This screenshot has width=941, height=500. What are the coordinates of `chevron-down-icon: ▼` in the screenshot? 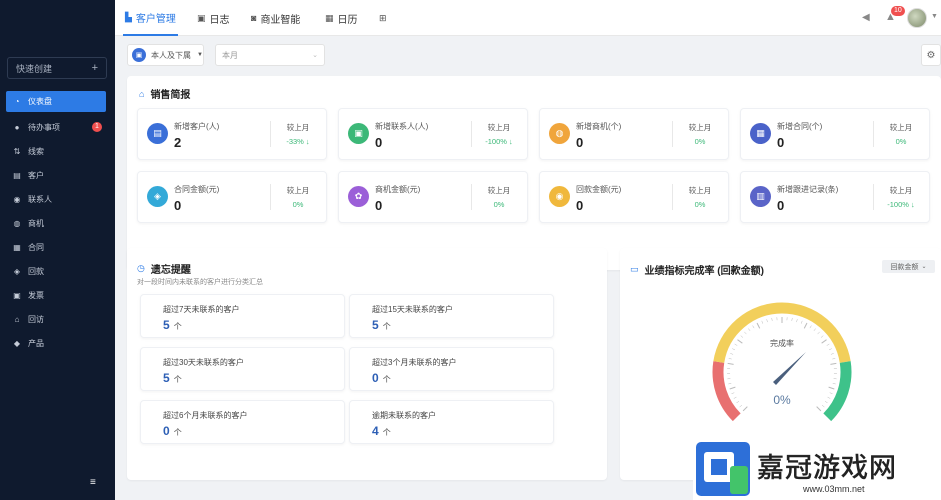 It's located at (934, 16).